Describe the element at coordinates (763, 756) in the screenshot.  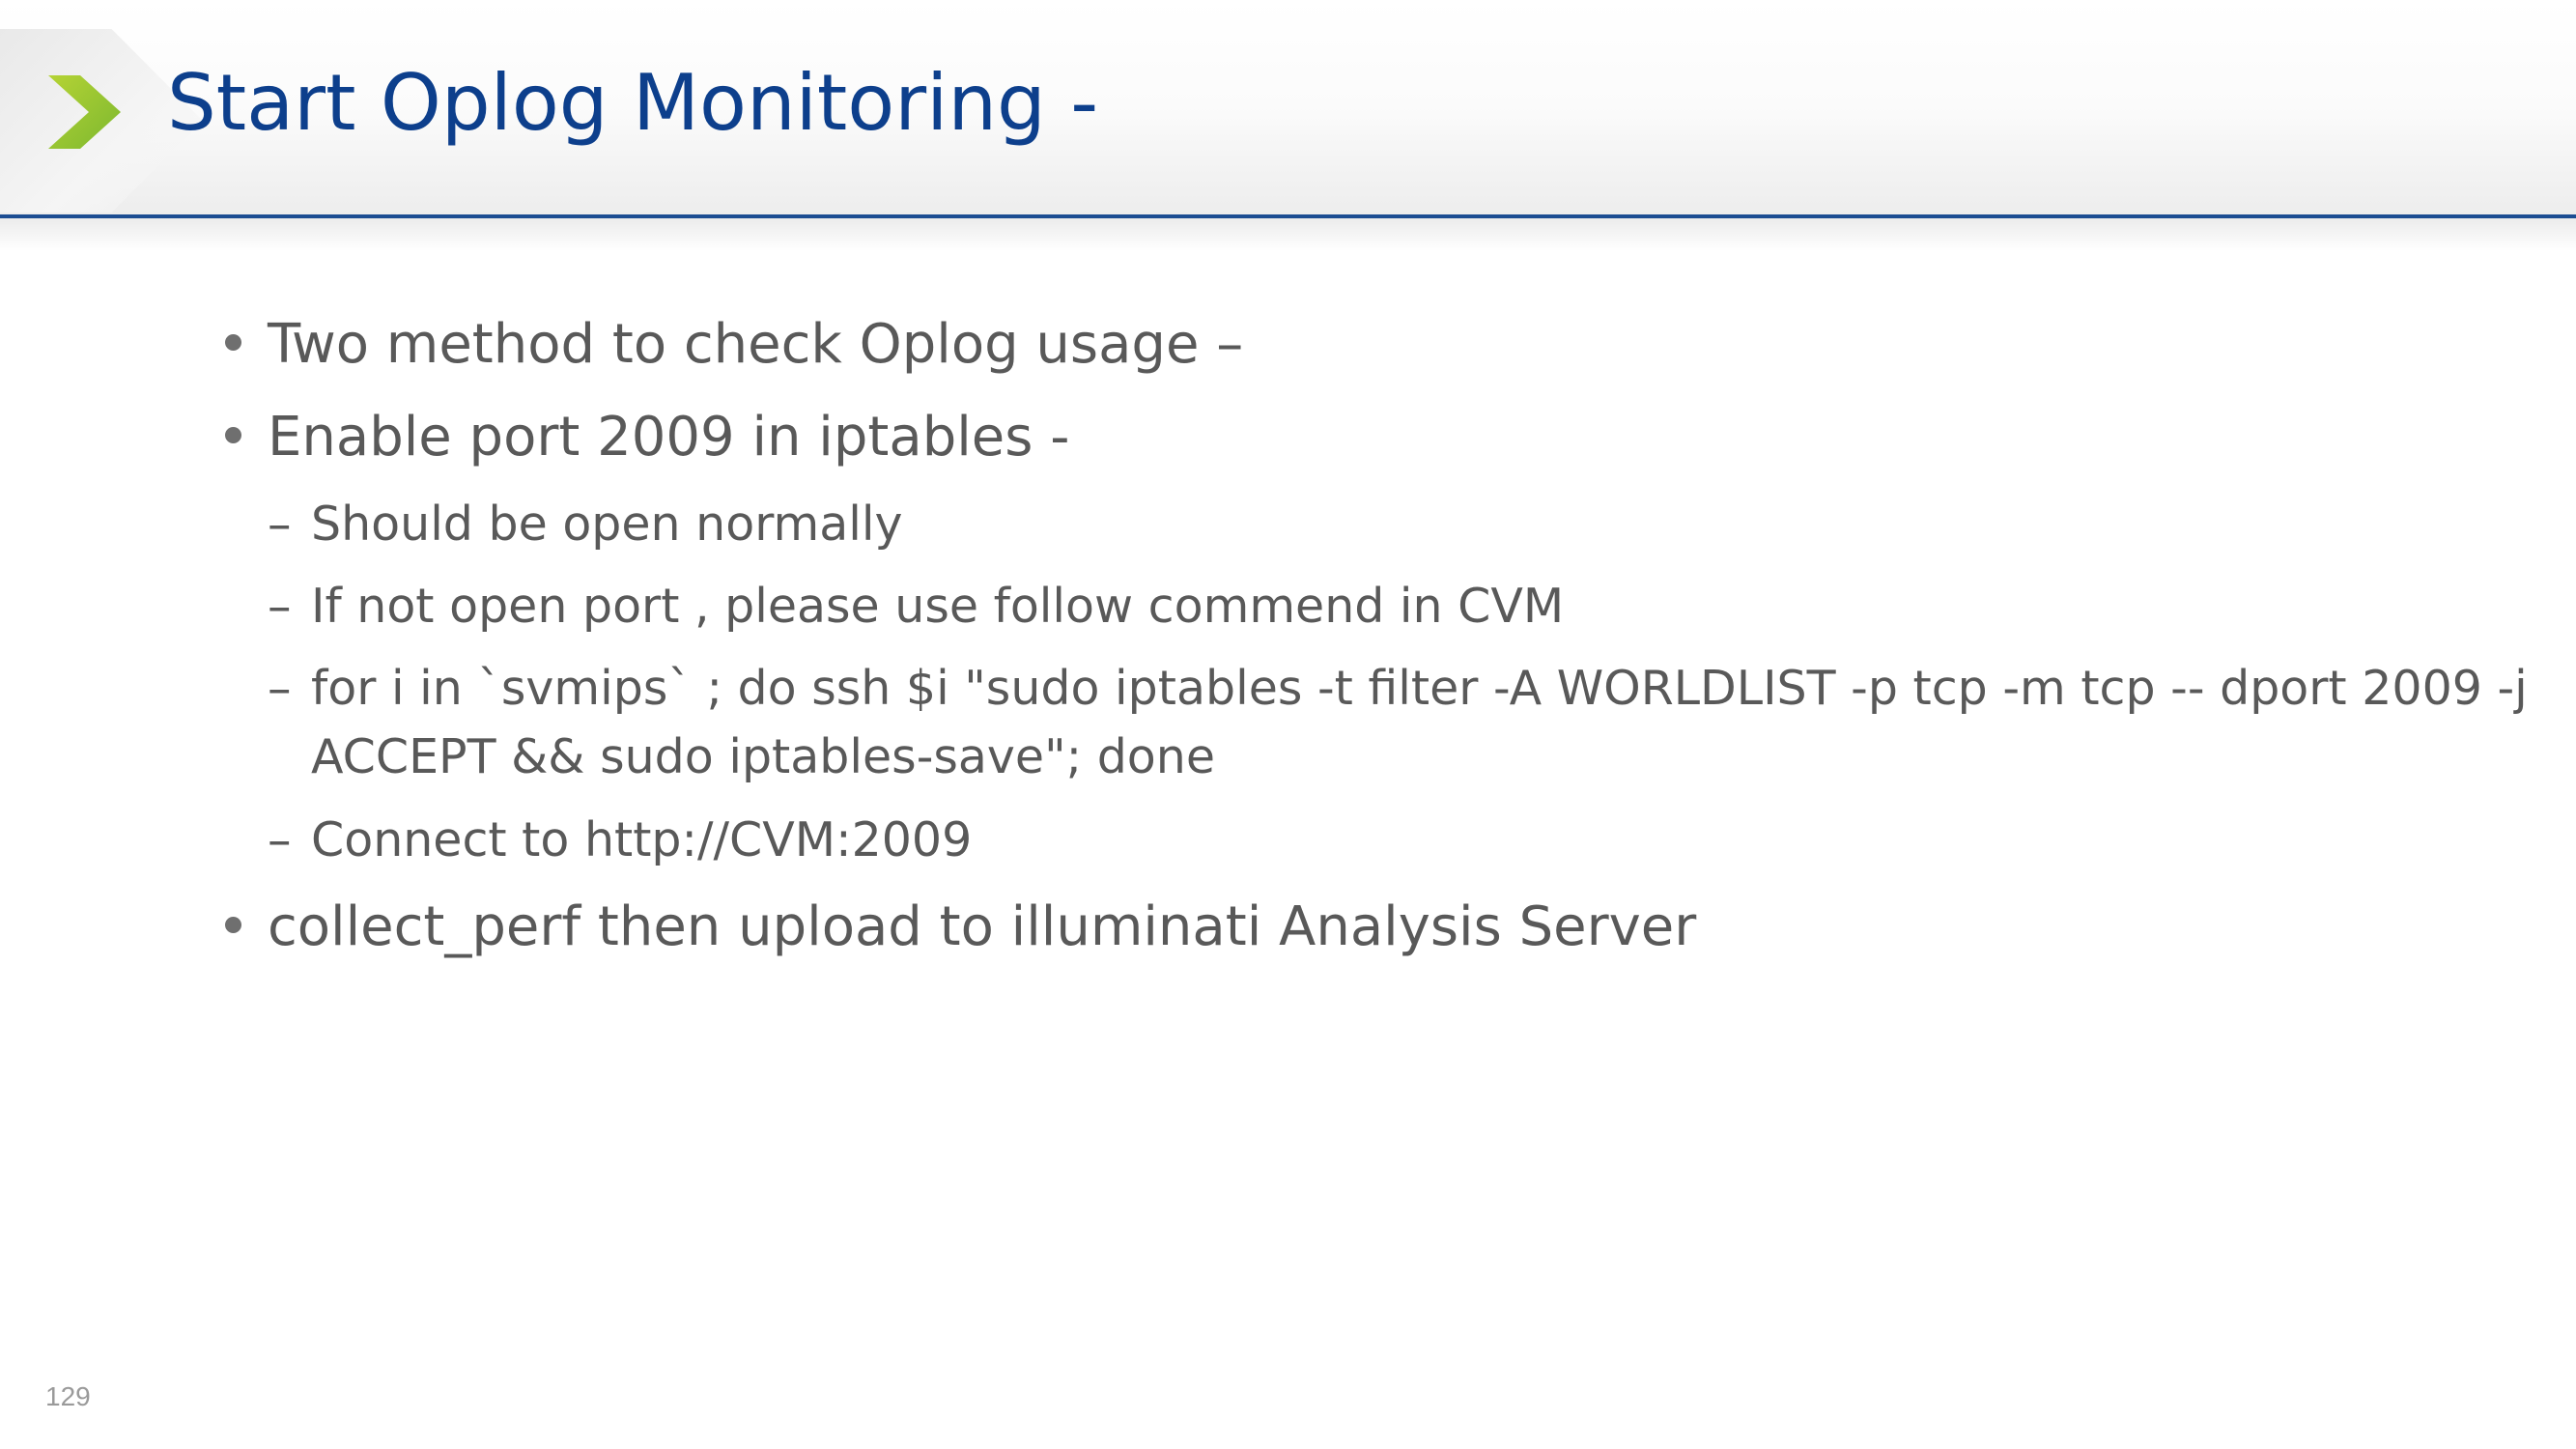
I see `sub-bullet-text-continuation: ACCEPT && sudo iptables-save"; done` at that location.